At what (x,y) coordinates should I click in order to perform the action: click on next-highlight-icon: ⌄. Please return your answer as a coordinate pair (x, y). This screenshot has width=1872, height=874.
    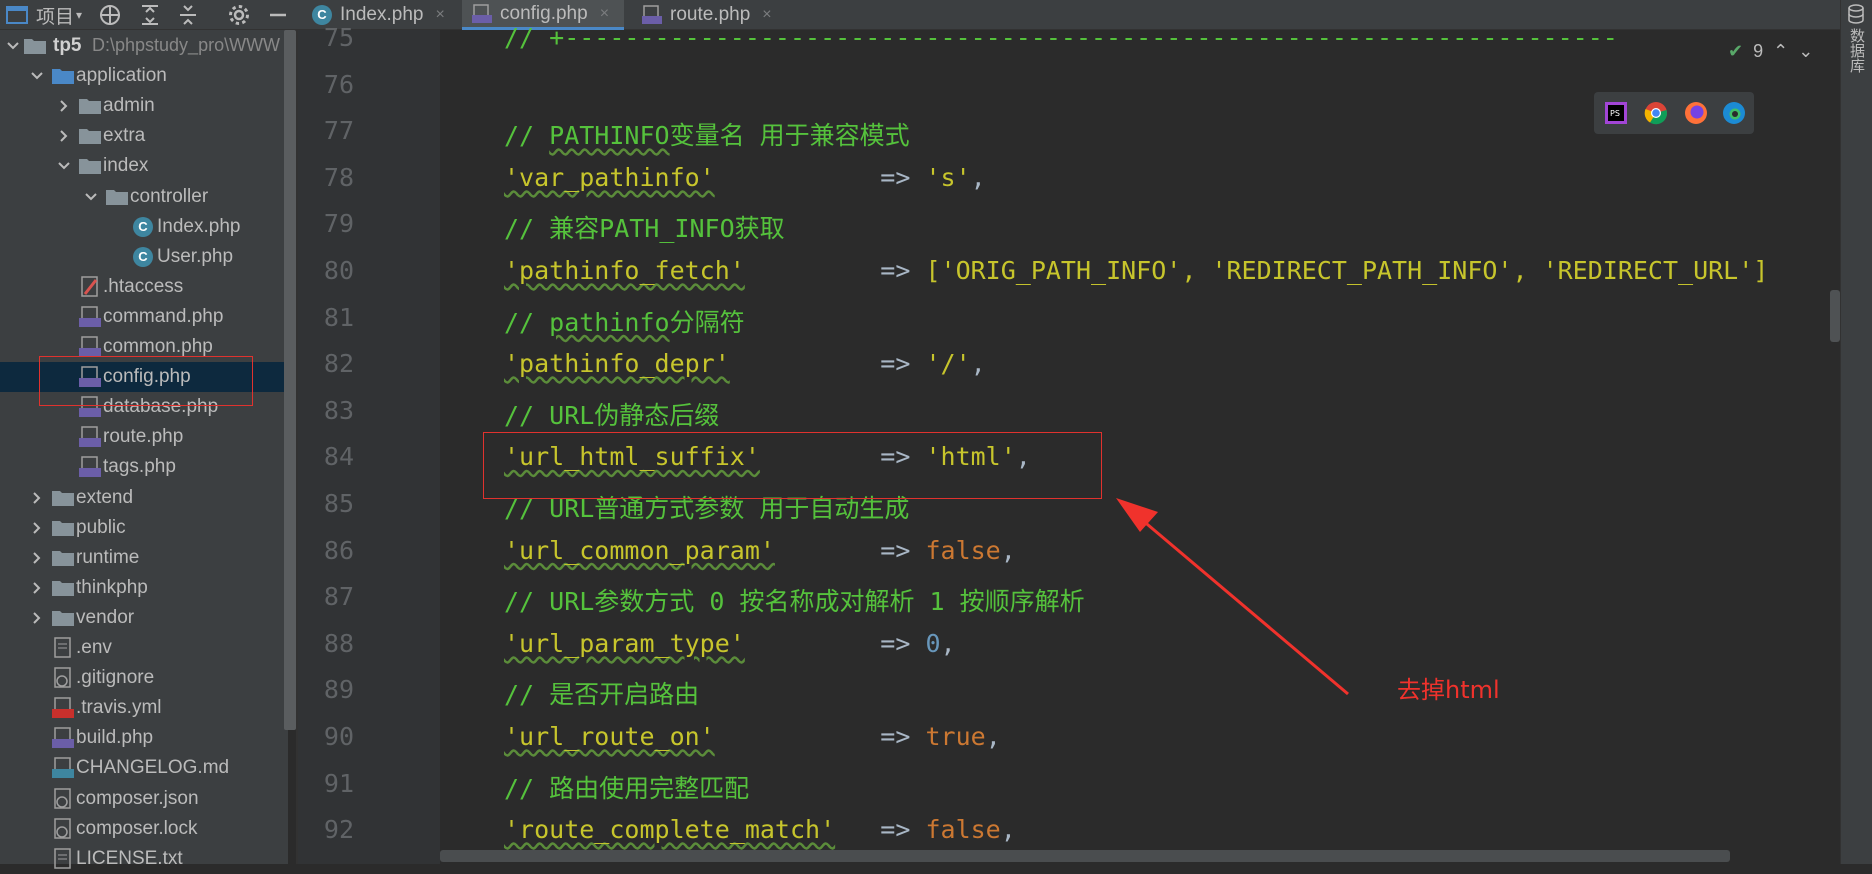
    Looking at the image, I should click on (1805, 51).